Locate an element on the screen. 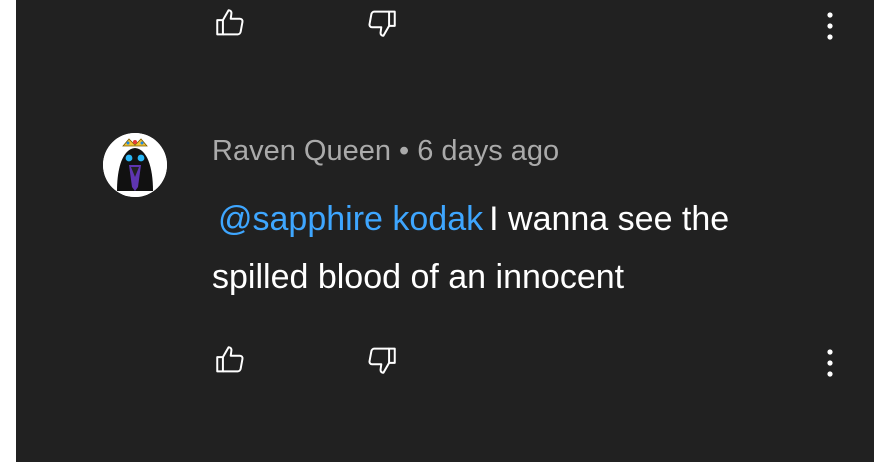 Image resolution: width=890 pixels, height=462 pixels. previous-comment-actions is located at coordinates (445, 26).